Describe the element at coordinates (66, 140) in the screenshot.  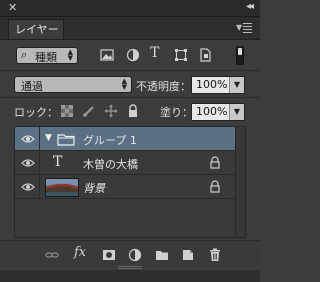
I see `folder-icon` at that location.